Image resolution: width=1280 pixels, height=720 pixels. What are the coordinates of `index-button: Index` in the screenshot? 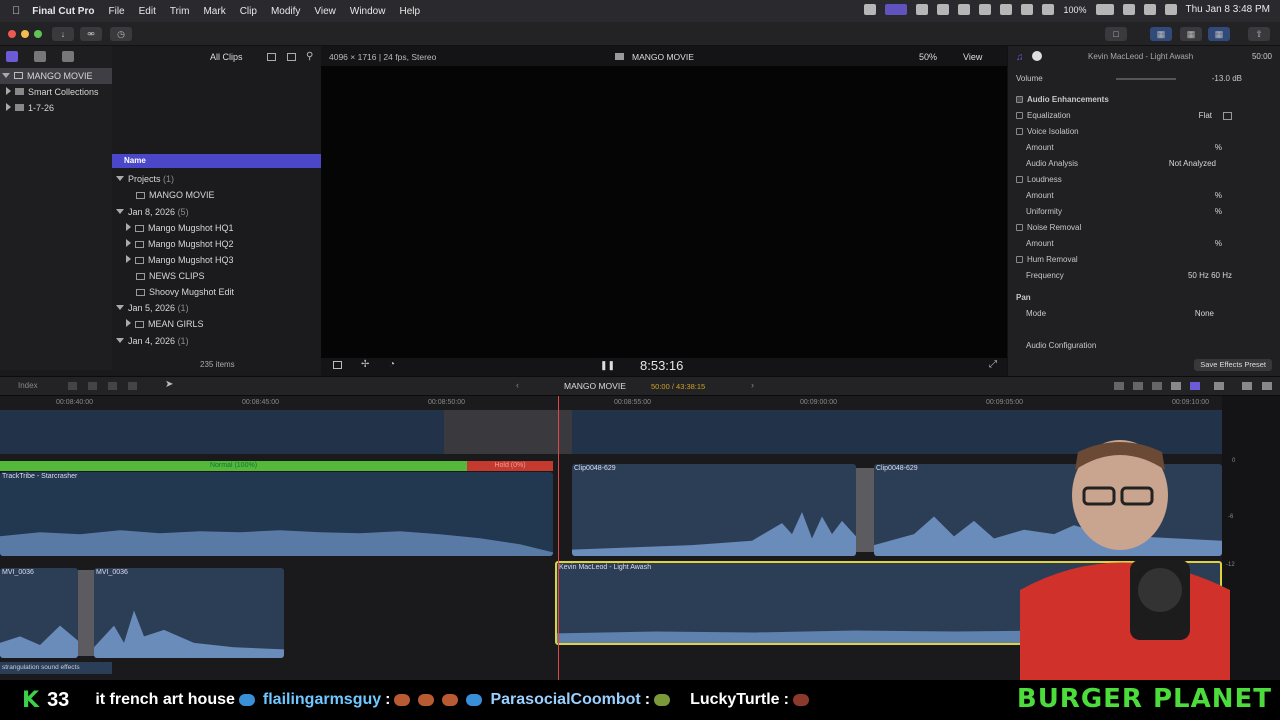 It's located at (28, 385).